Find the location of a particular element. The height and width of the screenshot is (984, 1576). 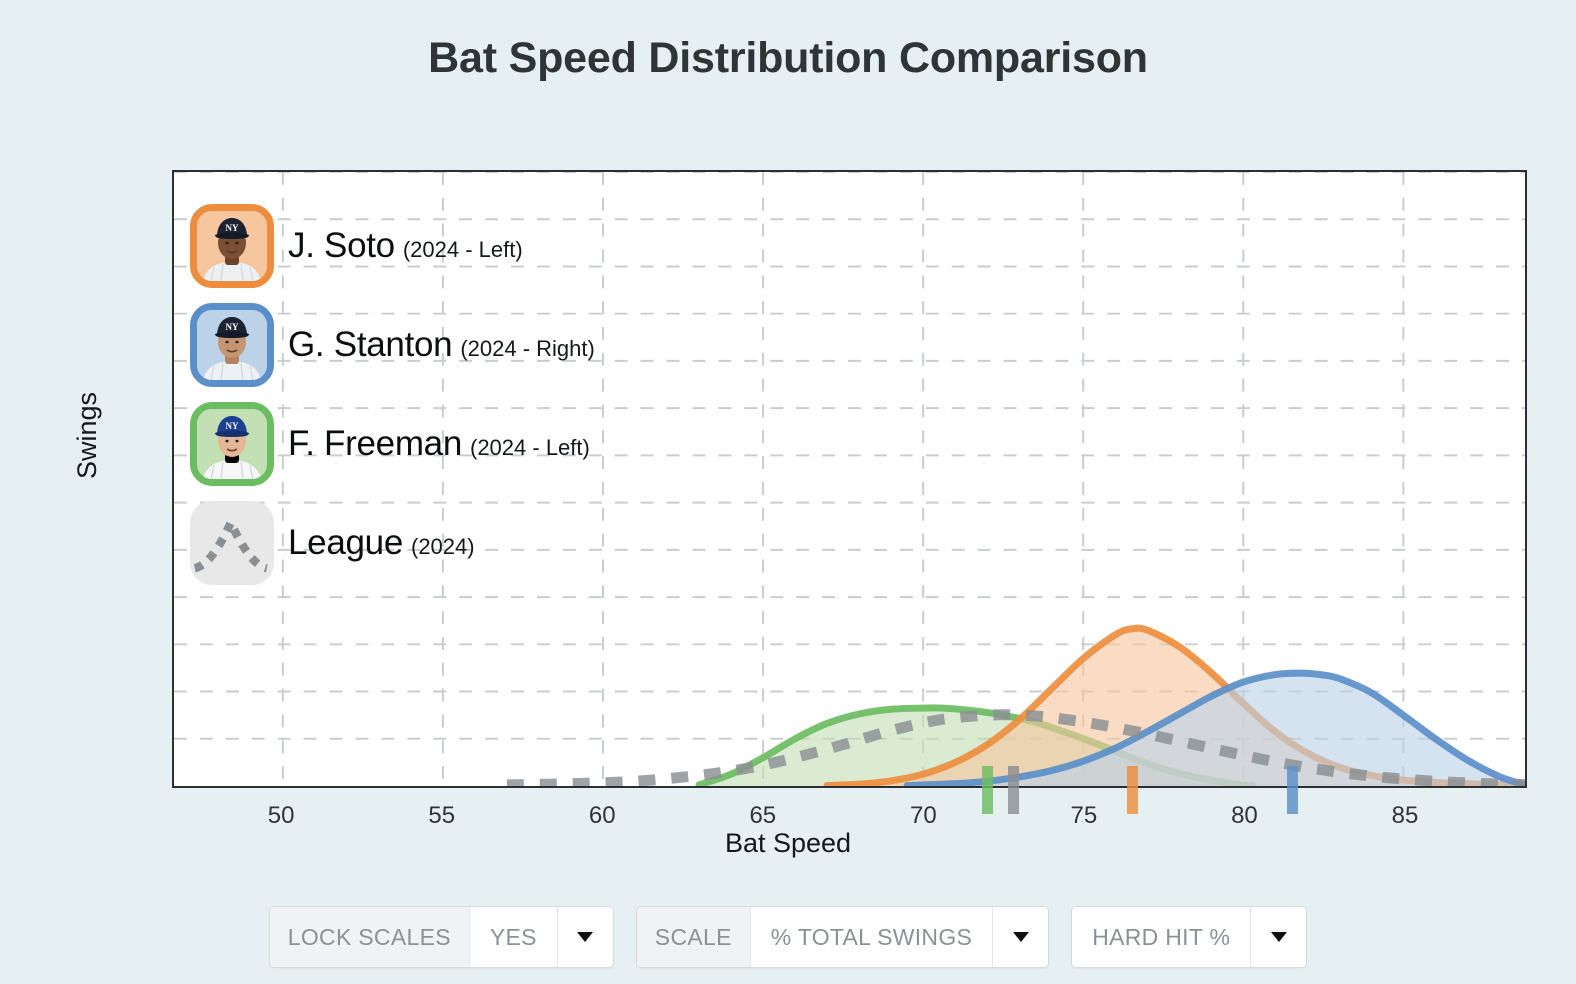

legend-player-name: League is located at coordinates (345, 542).